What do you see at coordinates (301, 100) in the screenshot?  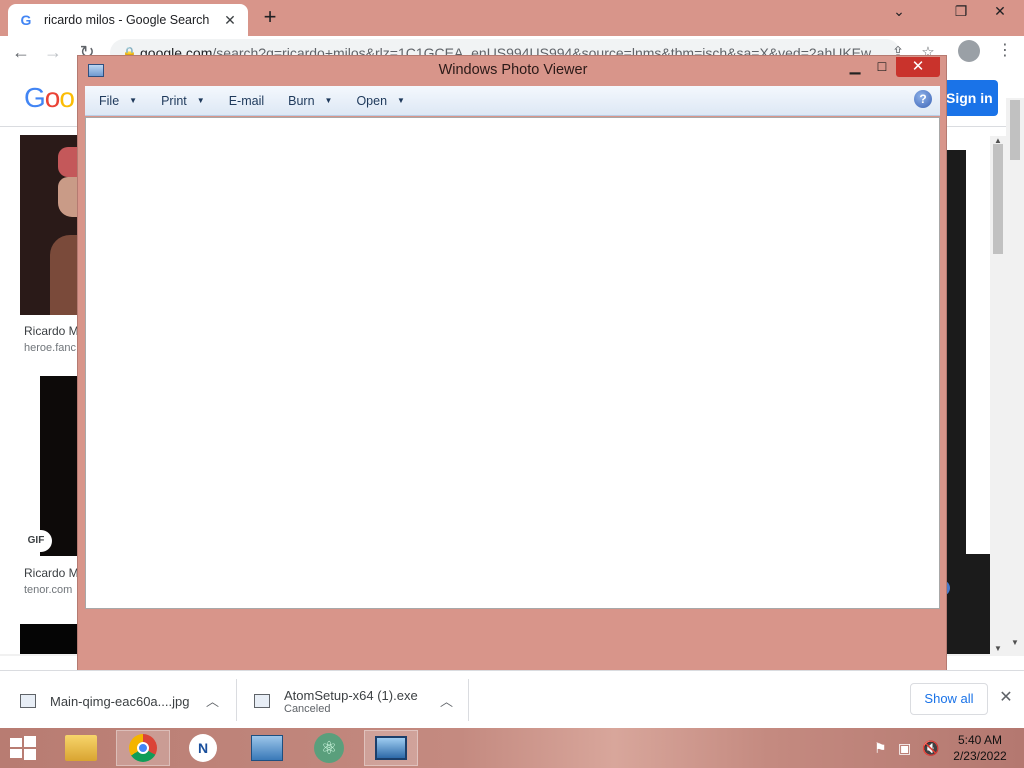 I see `menu-burn-label: Burn` at bounding box center [301, 100].